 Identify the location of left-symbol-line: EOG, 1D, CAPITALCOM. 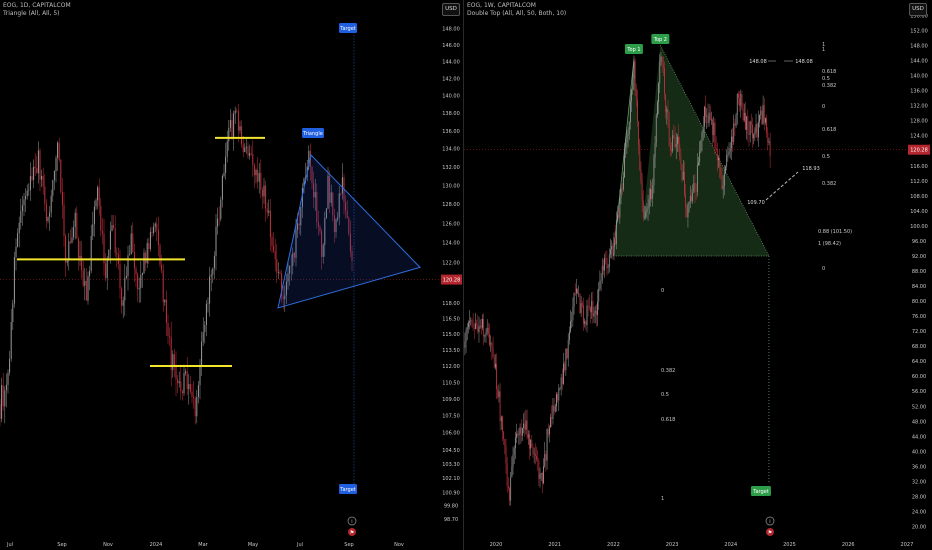
(37, 5).